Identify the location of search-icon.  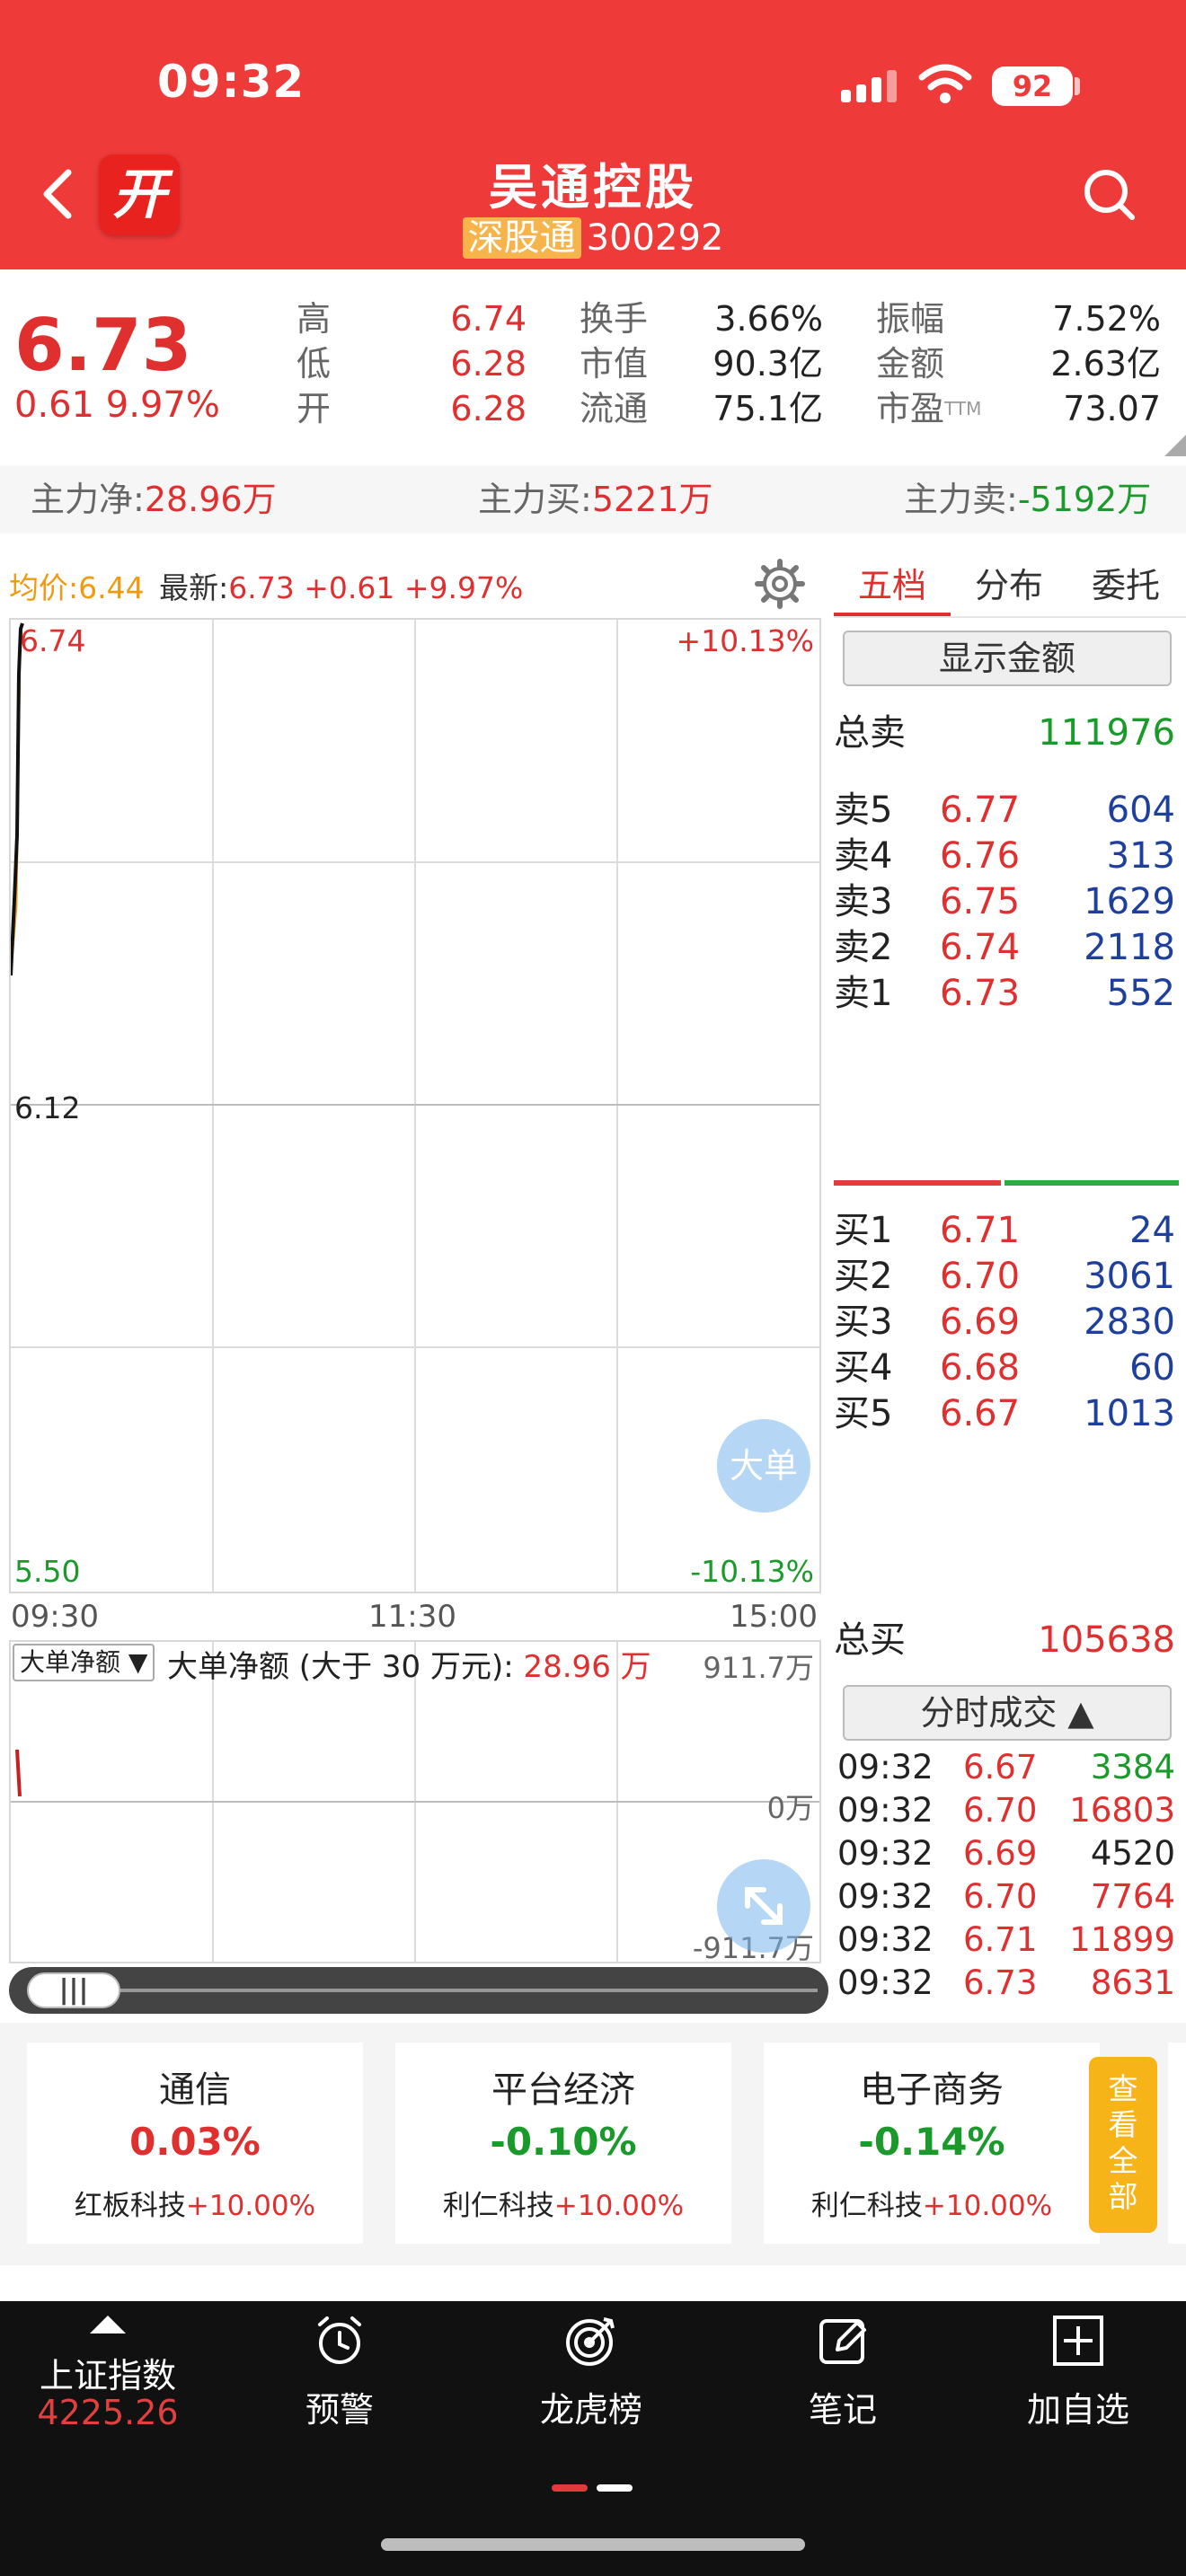
(1108, 194).